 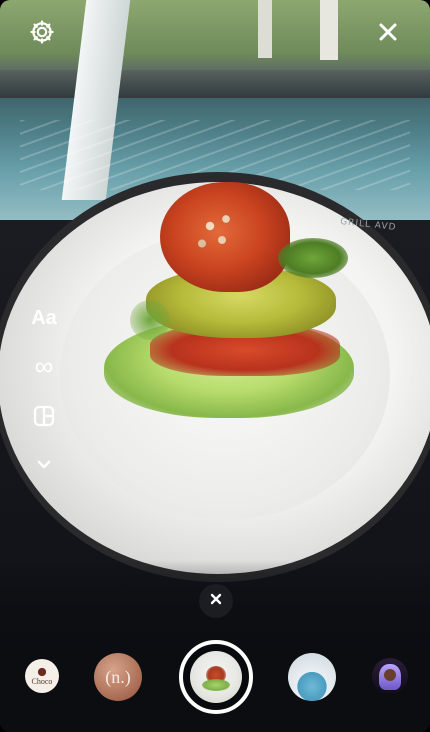 I want to click on pool-deck, so click(x=215, y=84).